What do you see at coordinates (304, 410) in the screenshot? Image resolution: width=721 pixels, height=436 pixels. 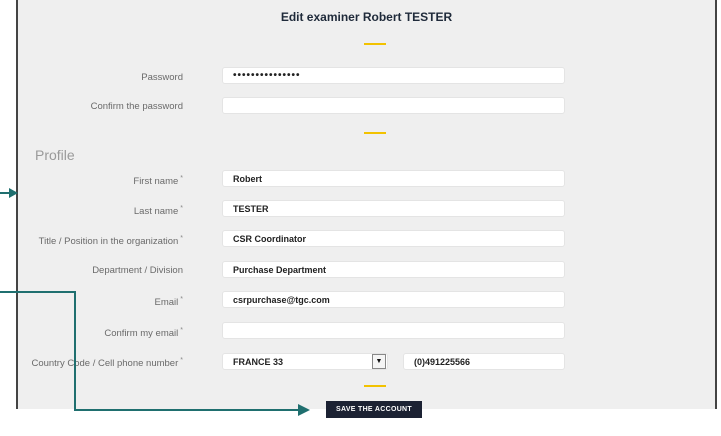 I see `annotation-arrow-save-head` at bounding box center [304, 410].